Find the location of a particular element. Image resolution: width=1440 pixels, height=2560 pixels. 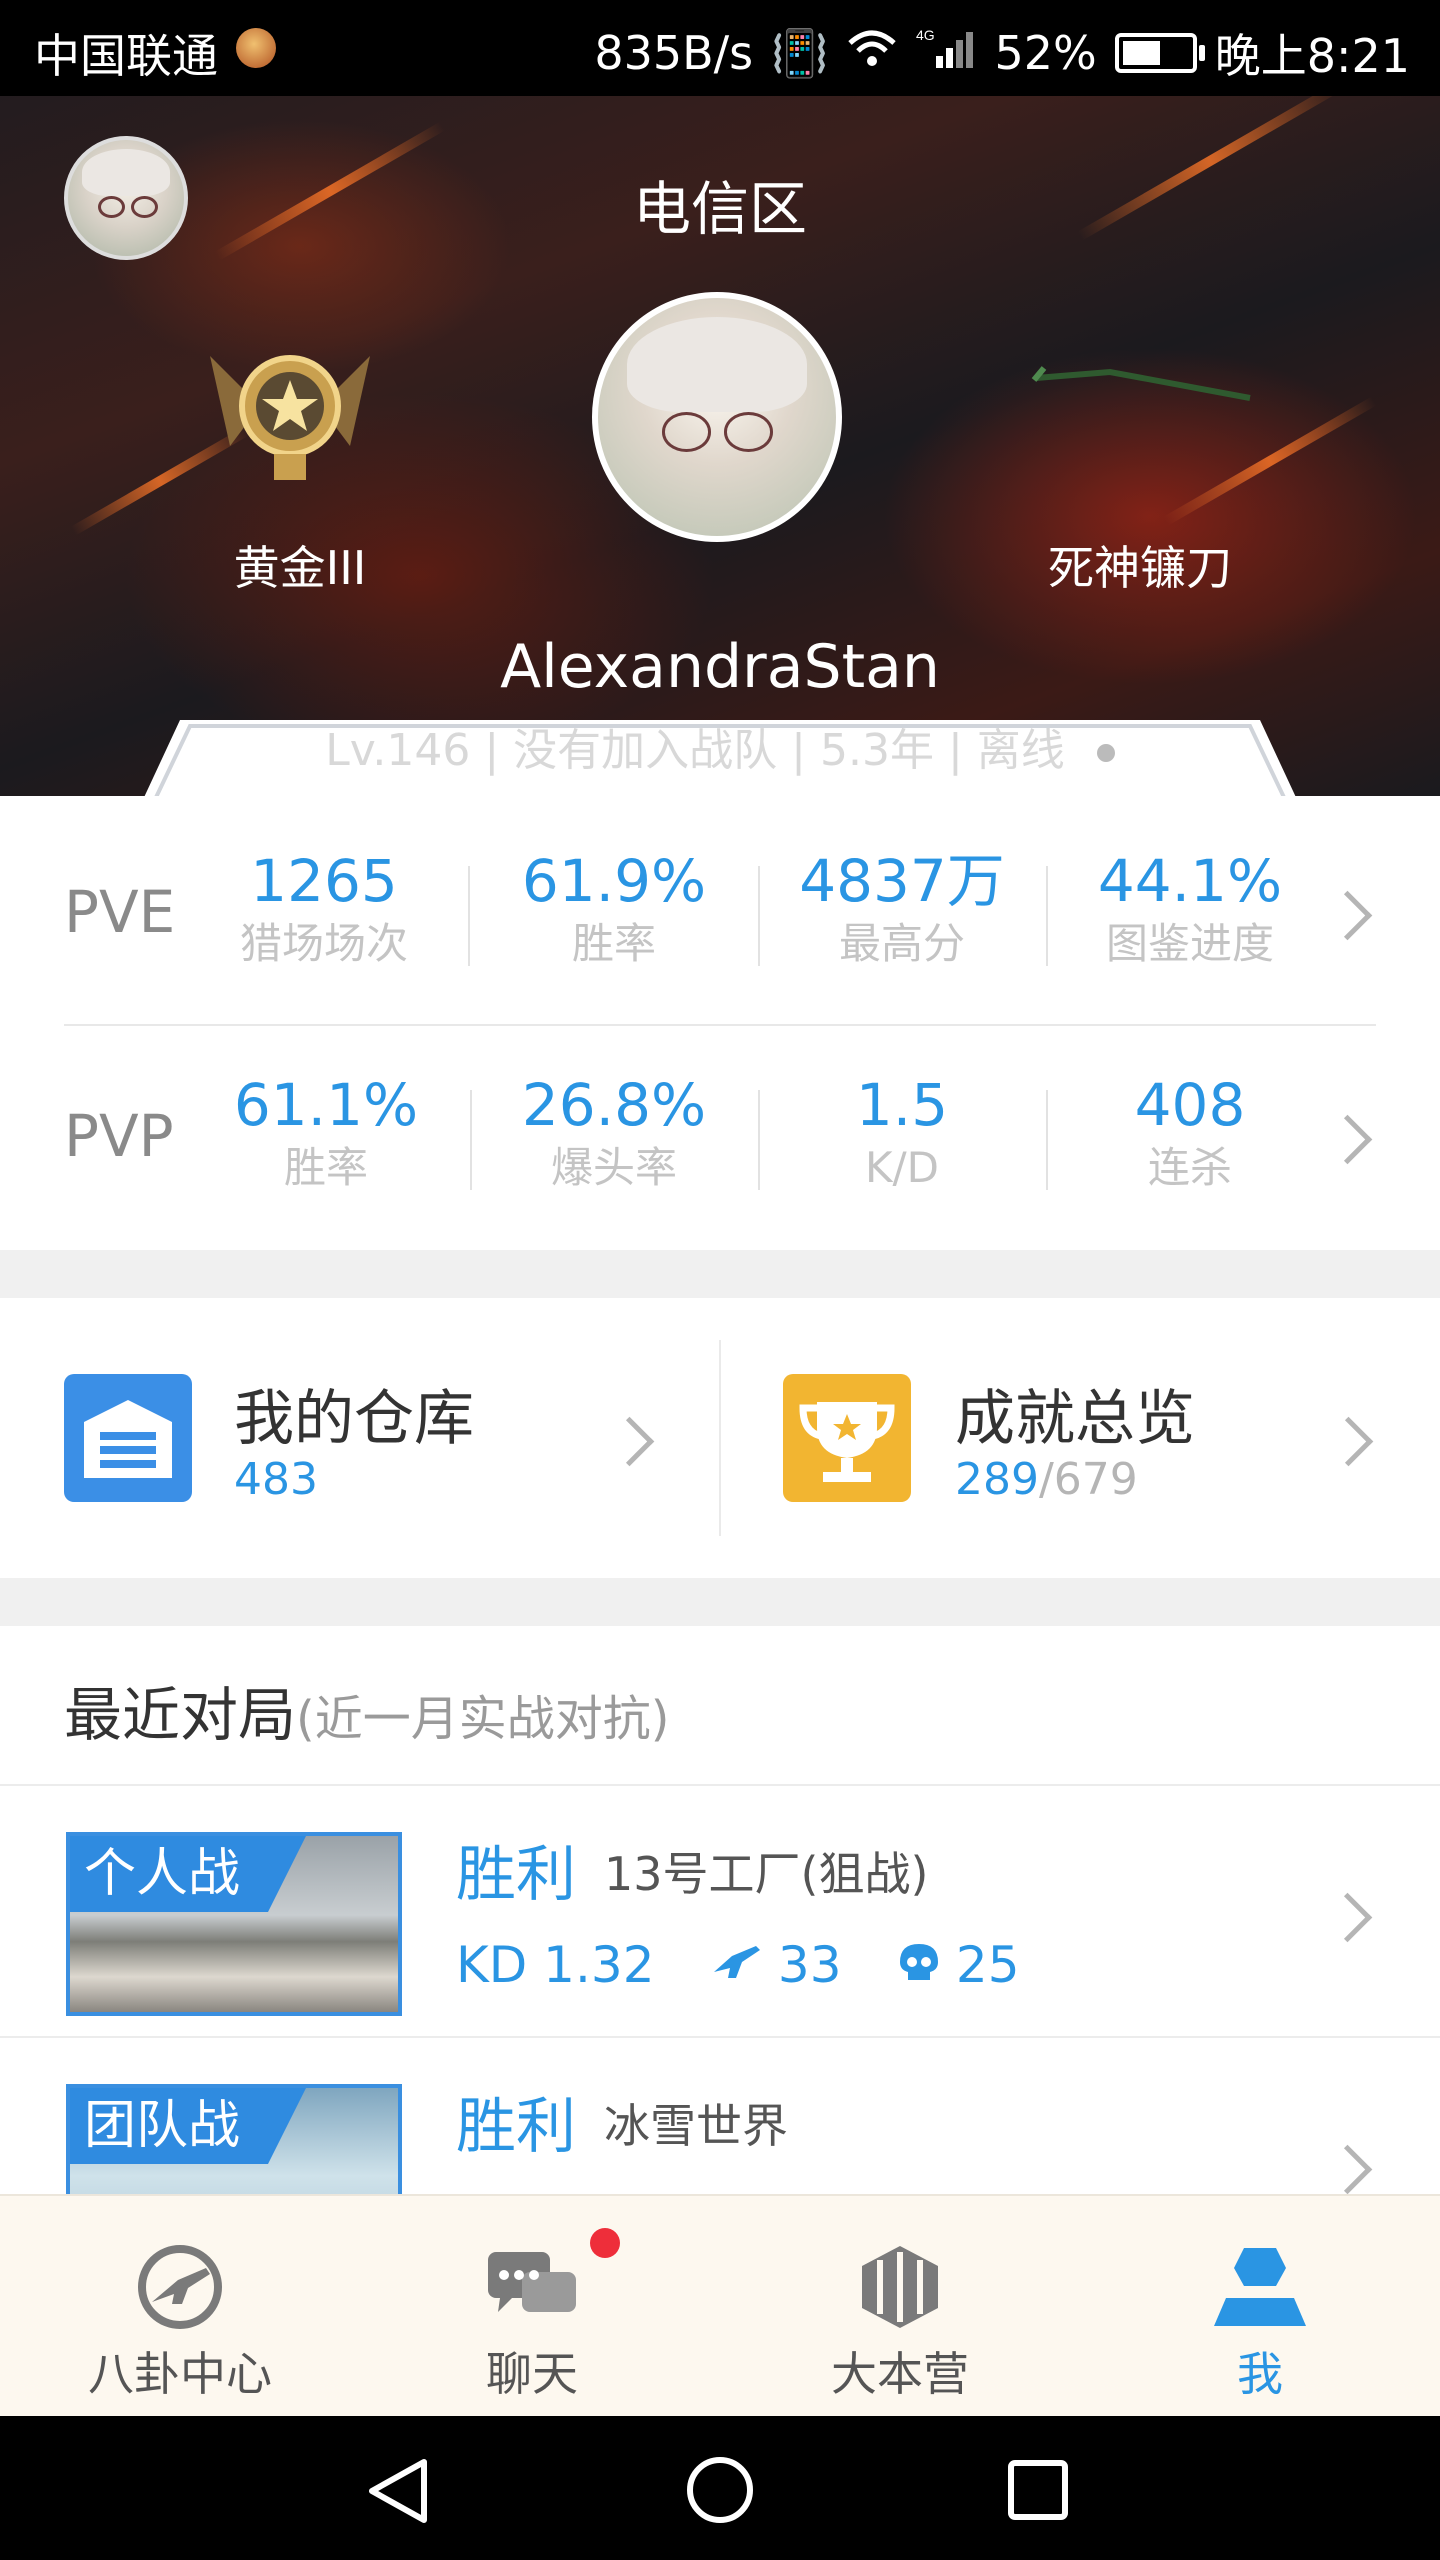

recent-matches-heading: 最近对局(近一月实战对抗) is located at coordinates (366, 1710).